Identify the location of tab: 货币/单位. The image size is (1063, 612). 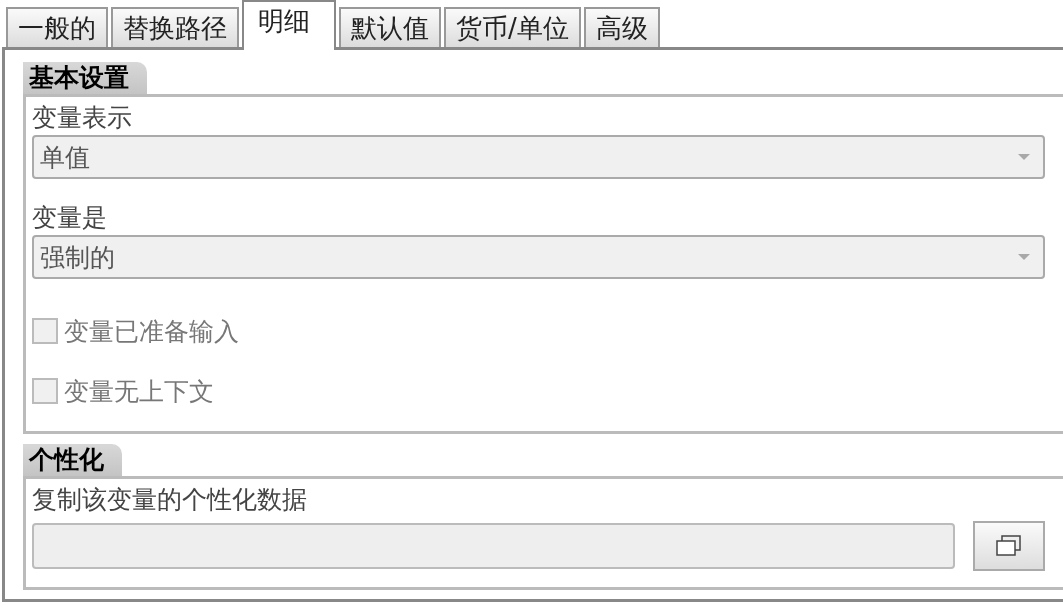
(512, 27).